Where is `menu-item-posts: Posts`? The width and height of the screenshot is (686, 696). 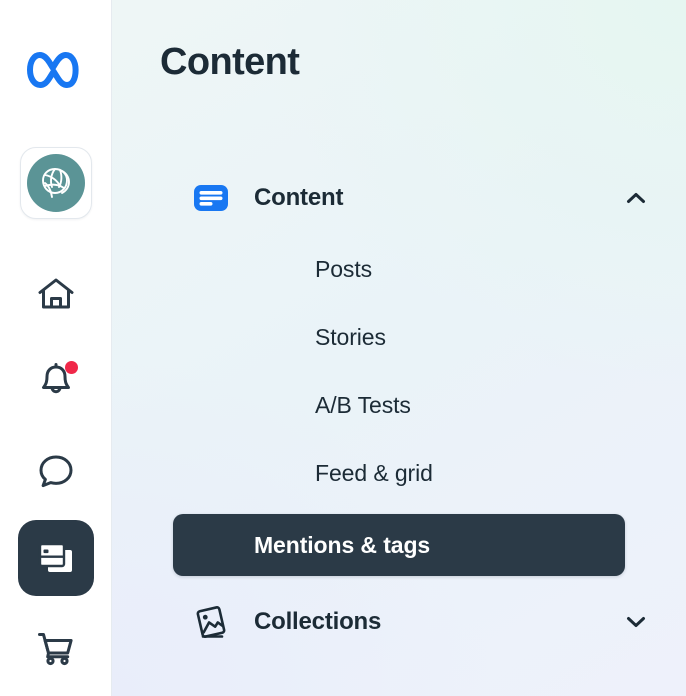 menu-item-posts: Posts is located at coordinates (399, 269).